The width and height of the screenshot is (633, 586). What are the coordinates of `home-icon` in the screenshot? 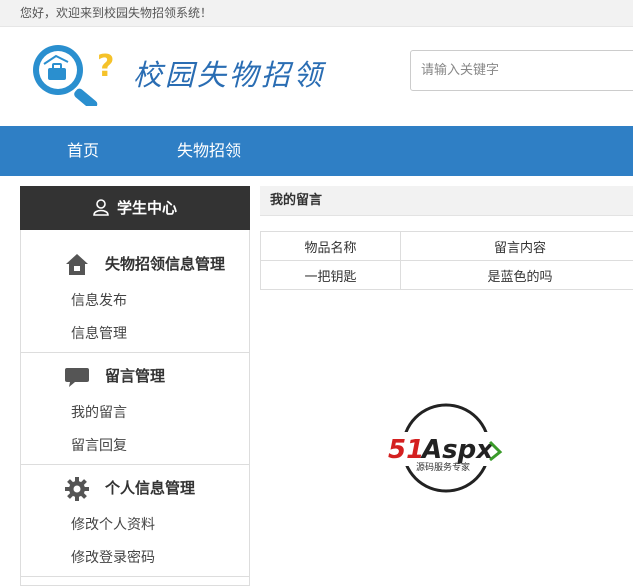 It's located at (77, 265).